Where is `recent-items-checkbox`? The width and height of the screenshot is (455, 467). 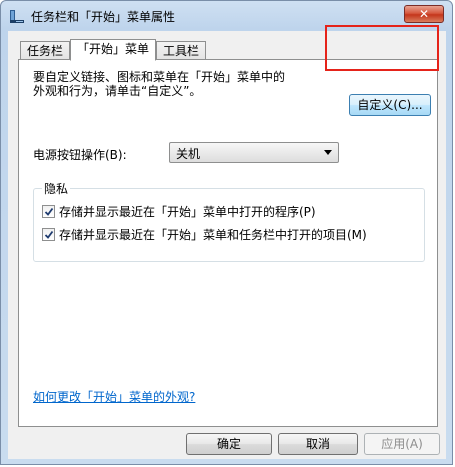 recent-items-checkbox is located at coordinates (48, 234).